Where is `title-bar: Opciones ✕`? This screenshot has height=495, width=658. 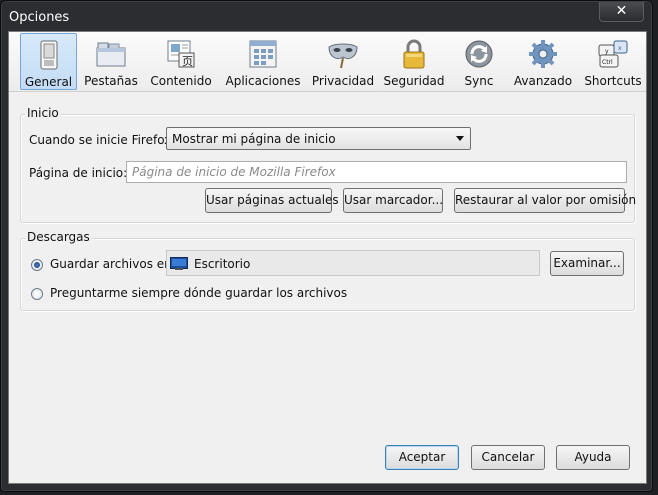 title-bar: Opciones ✕ is located at coordinates (326, 16).